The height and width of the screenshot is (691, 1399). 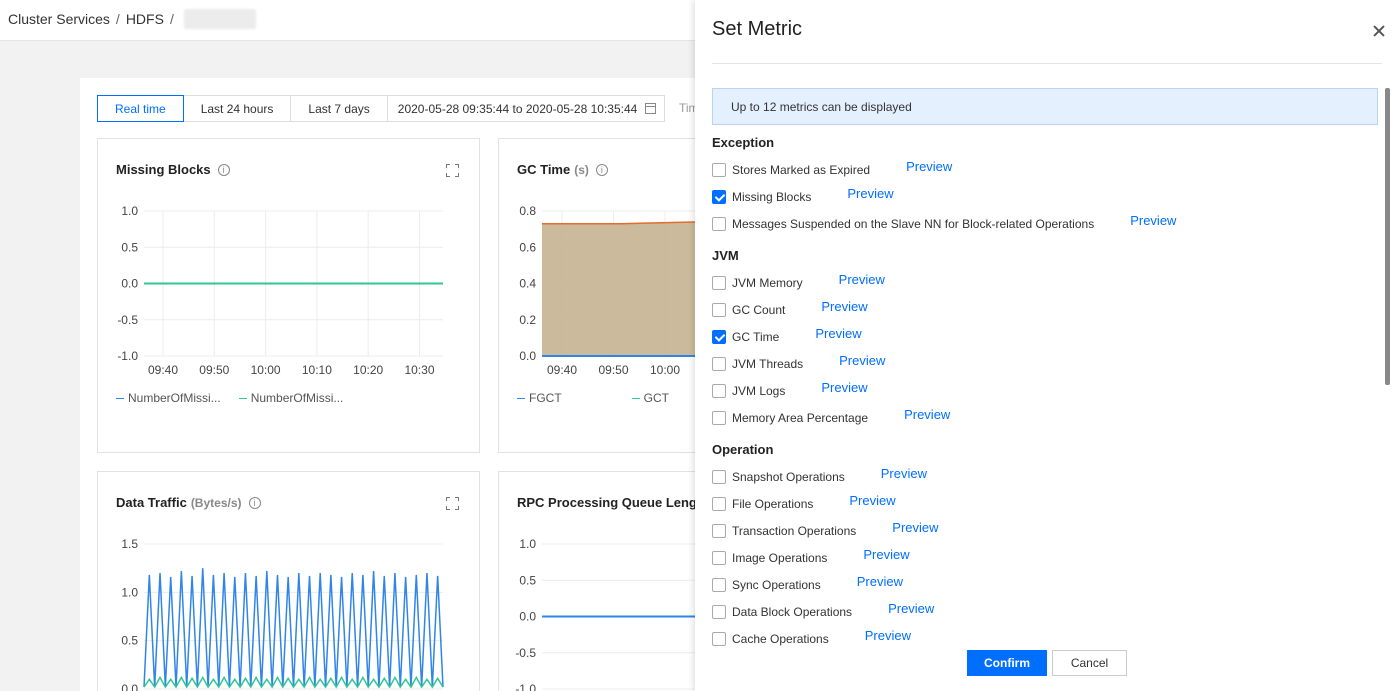 I want to click on x-tick-label: 10:20, so click(x=368, y=370).